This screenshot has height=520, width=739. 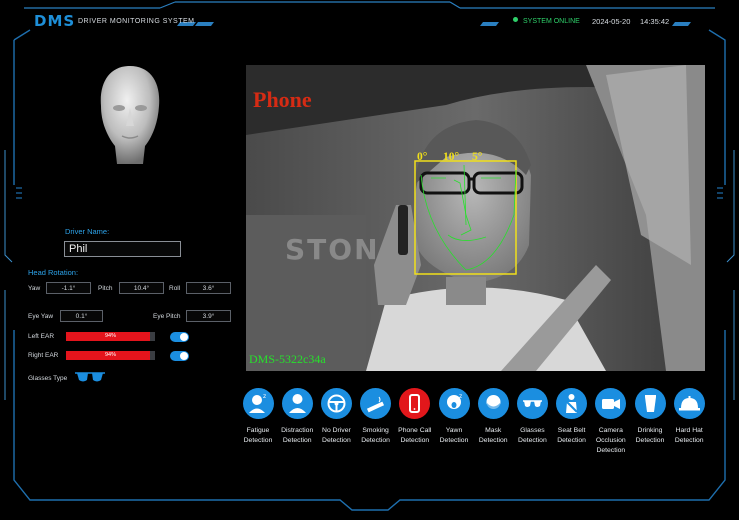 I want to click on detection-label-line: Drinking, so click(x=650, y=430).